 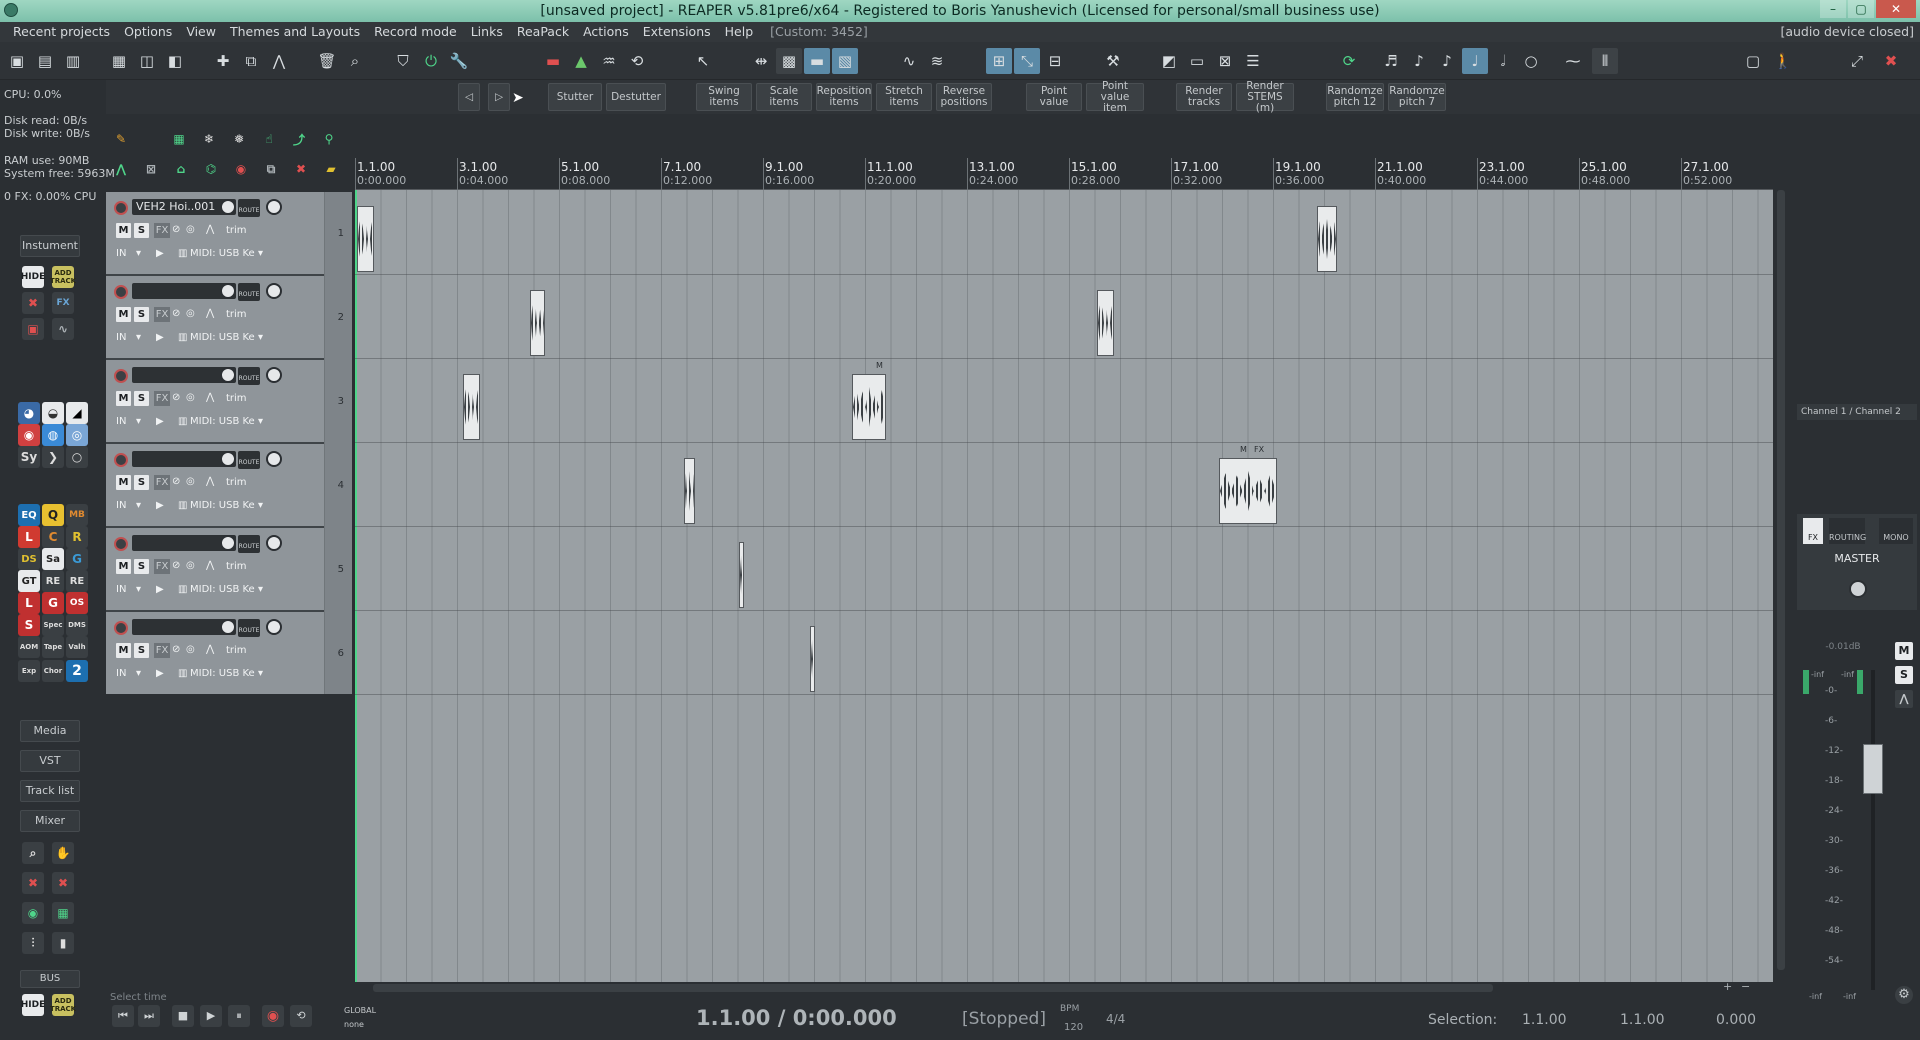 What do you see at coordinates (29, 457) in the screenshot?
I see `plugin-sy-icon: Sy` at bounding box center [29, 457].